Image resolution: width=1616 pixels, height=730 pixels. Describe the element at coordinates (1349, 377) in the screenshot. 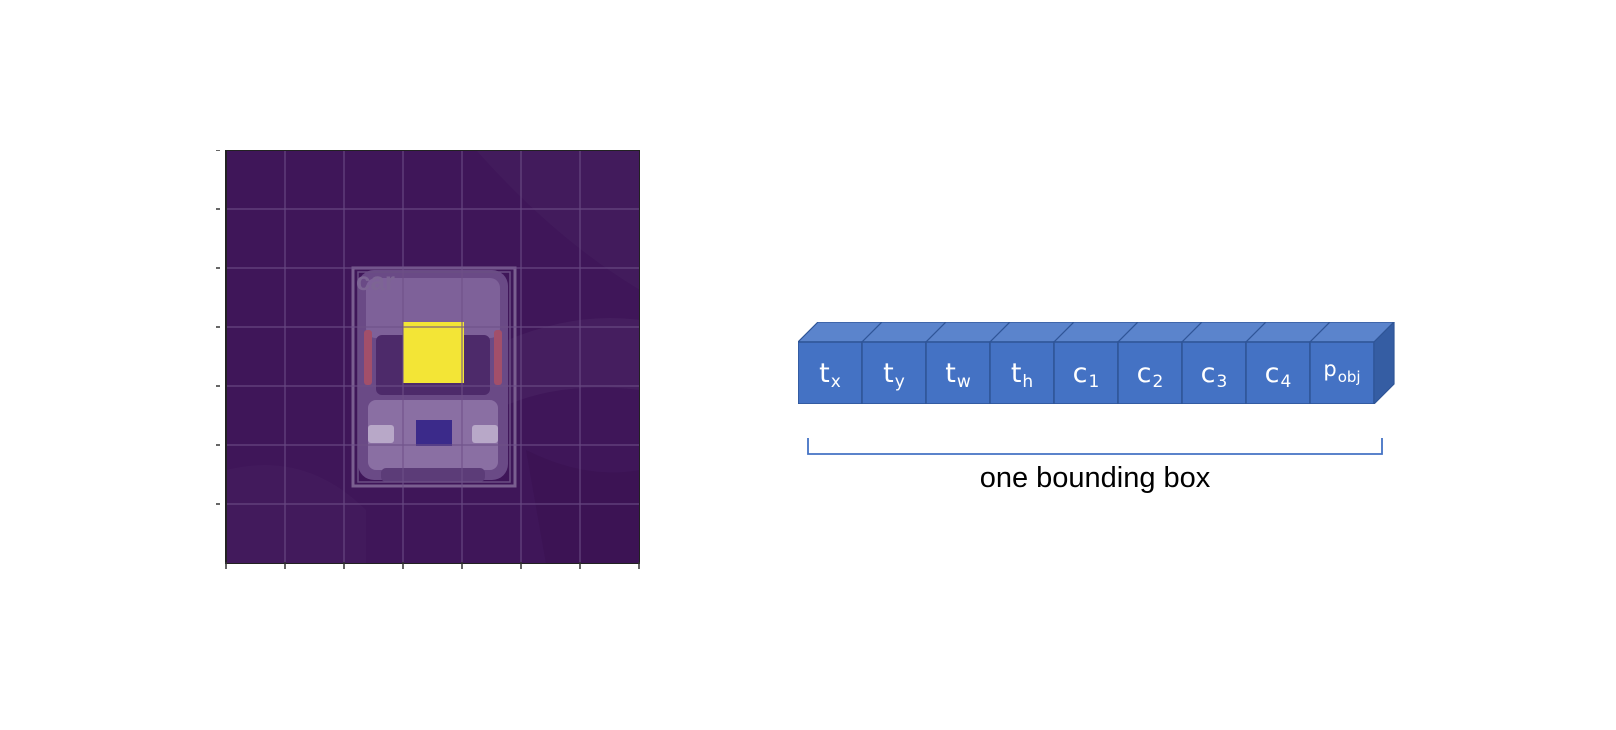

I see `cell-subscript: obj` at that location.